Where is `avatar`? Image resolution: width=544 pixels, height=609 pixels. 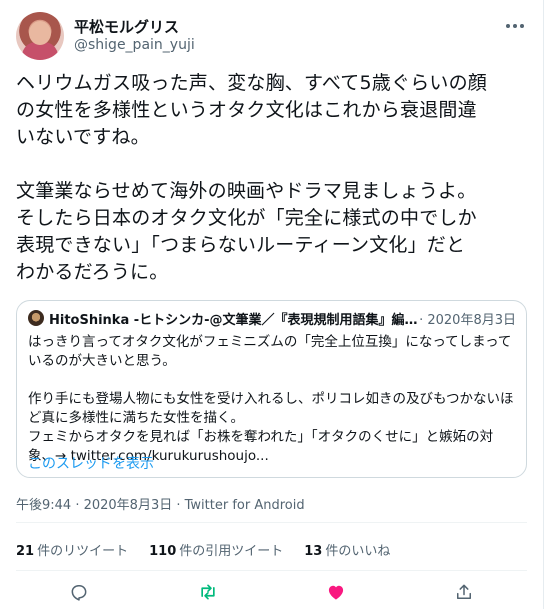 avatar is located at coordinates (40, 36).